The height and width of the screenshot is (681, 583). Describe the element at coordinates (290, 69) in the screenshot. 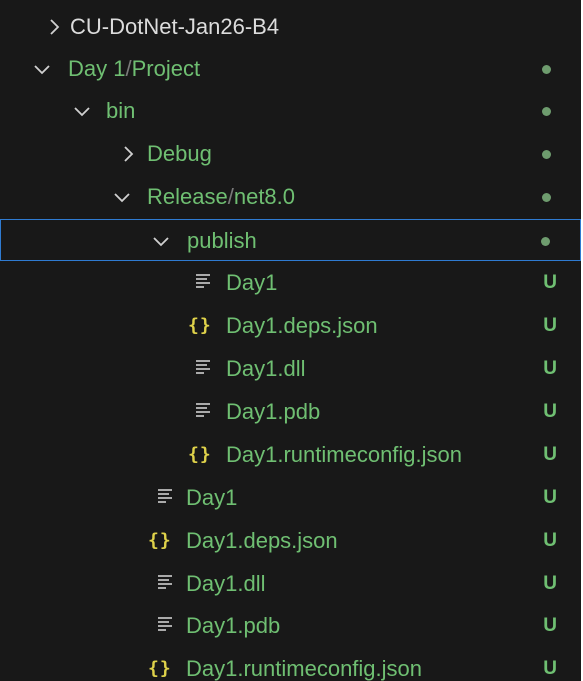

I see `tree-item-day1-project: Day 1/Project` at that location.